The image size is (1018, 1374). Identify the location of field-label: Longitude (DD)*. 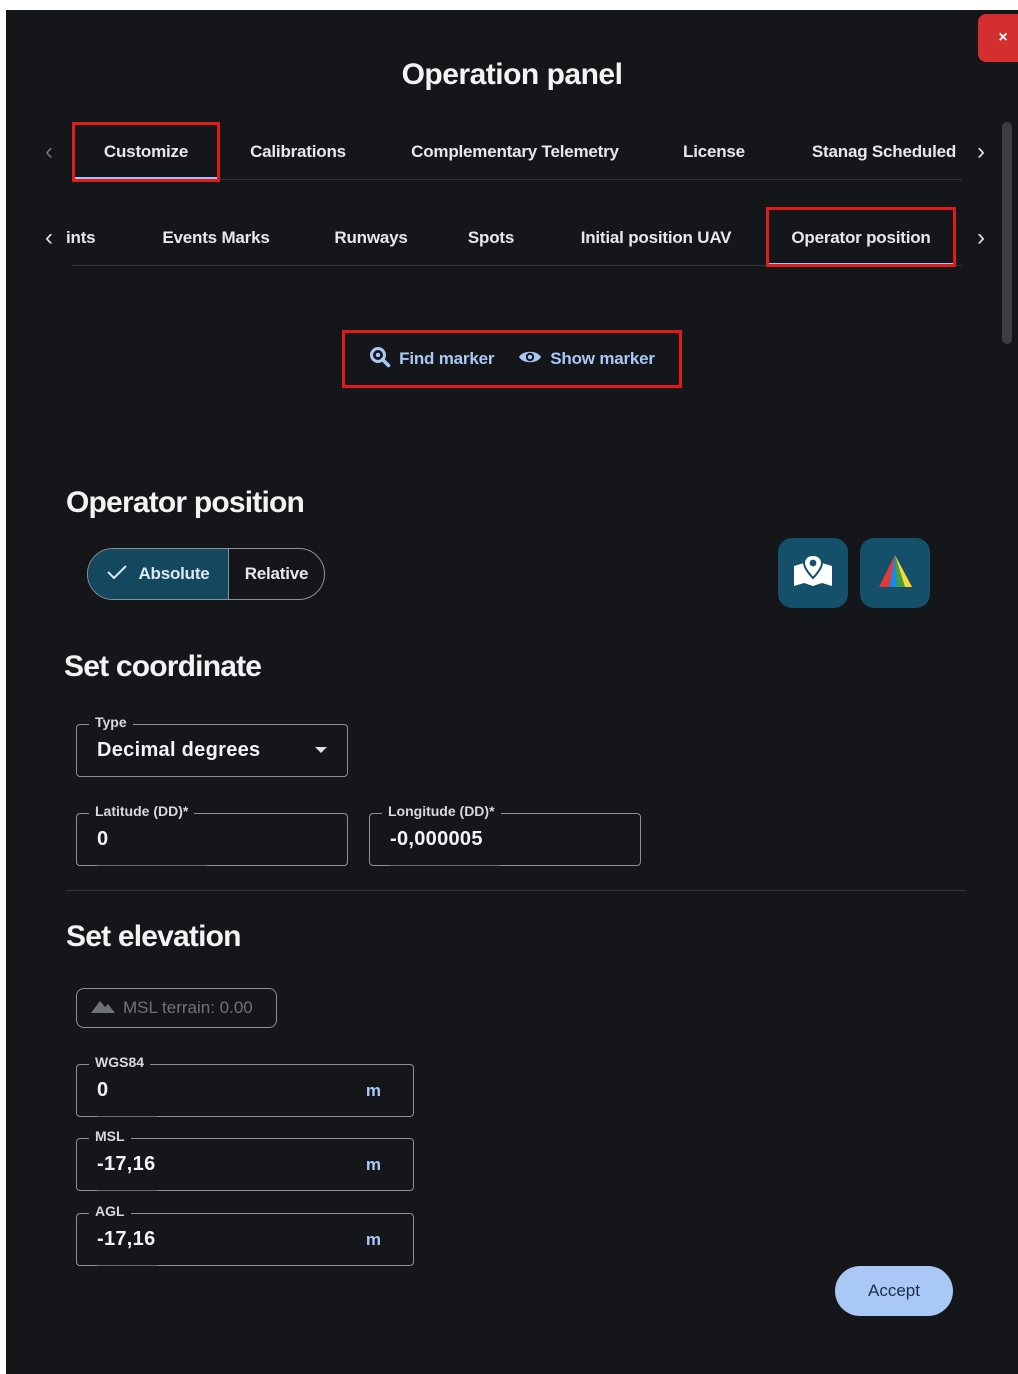
(441, 811).